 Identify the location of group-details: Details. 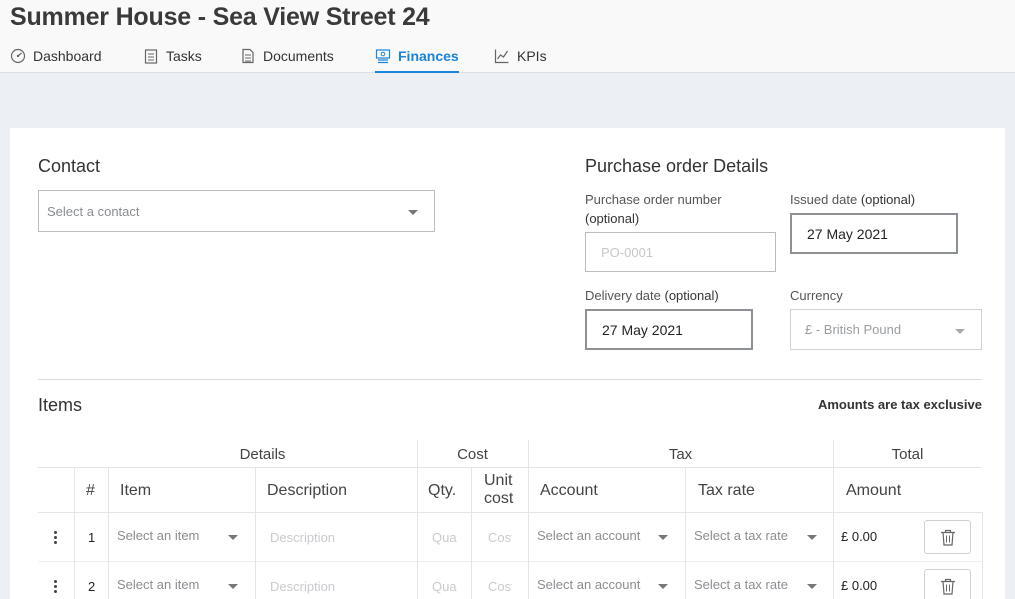
(262, 454).